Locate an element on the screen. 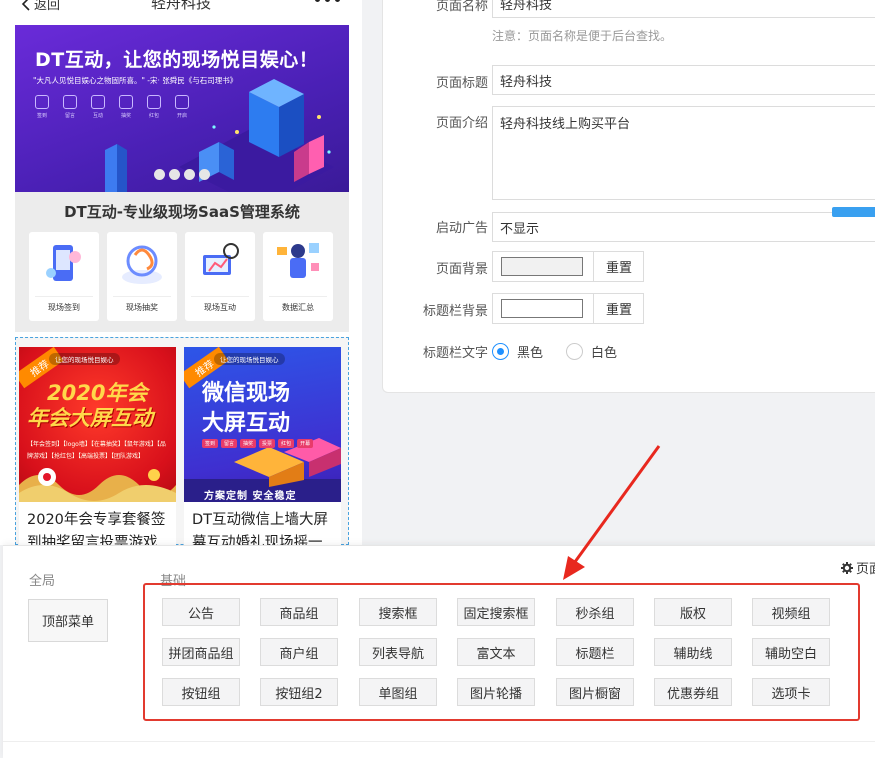  radio-black-label: 黑色 is located at coordinates (530, 353).